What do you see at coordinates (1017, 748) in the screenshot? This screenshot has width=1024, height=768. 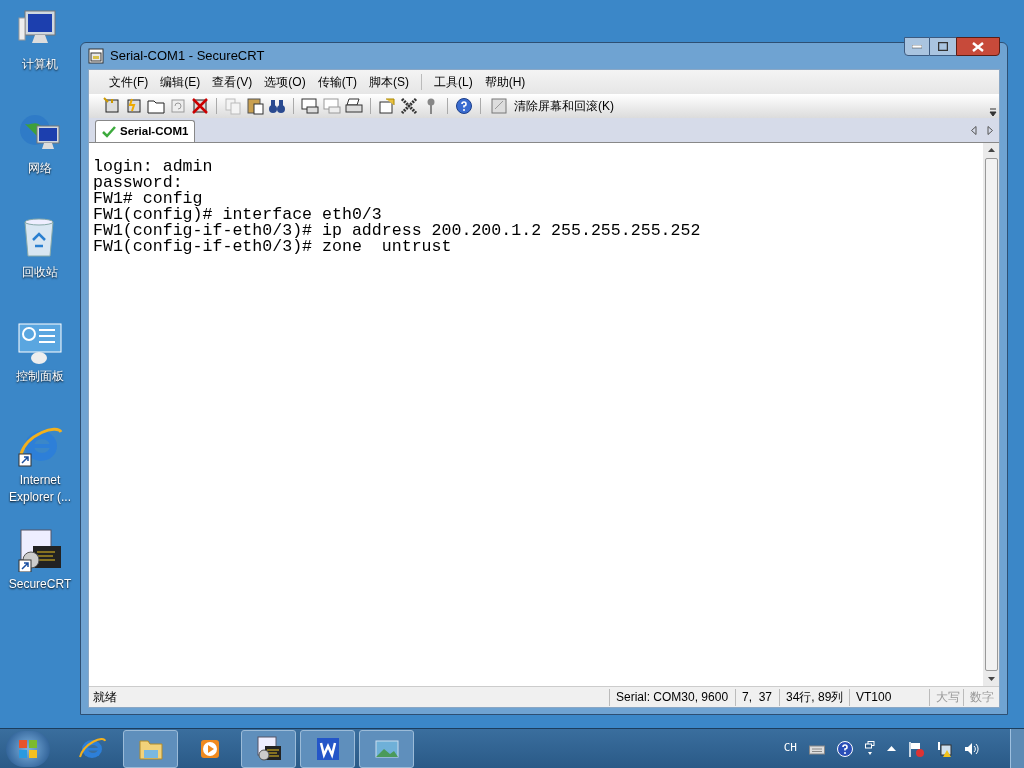 I see `show-desktop-button` at bounding box center [1017, 748].